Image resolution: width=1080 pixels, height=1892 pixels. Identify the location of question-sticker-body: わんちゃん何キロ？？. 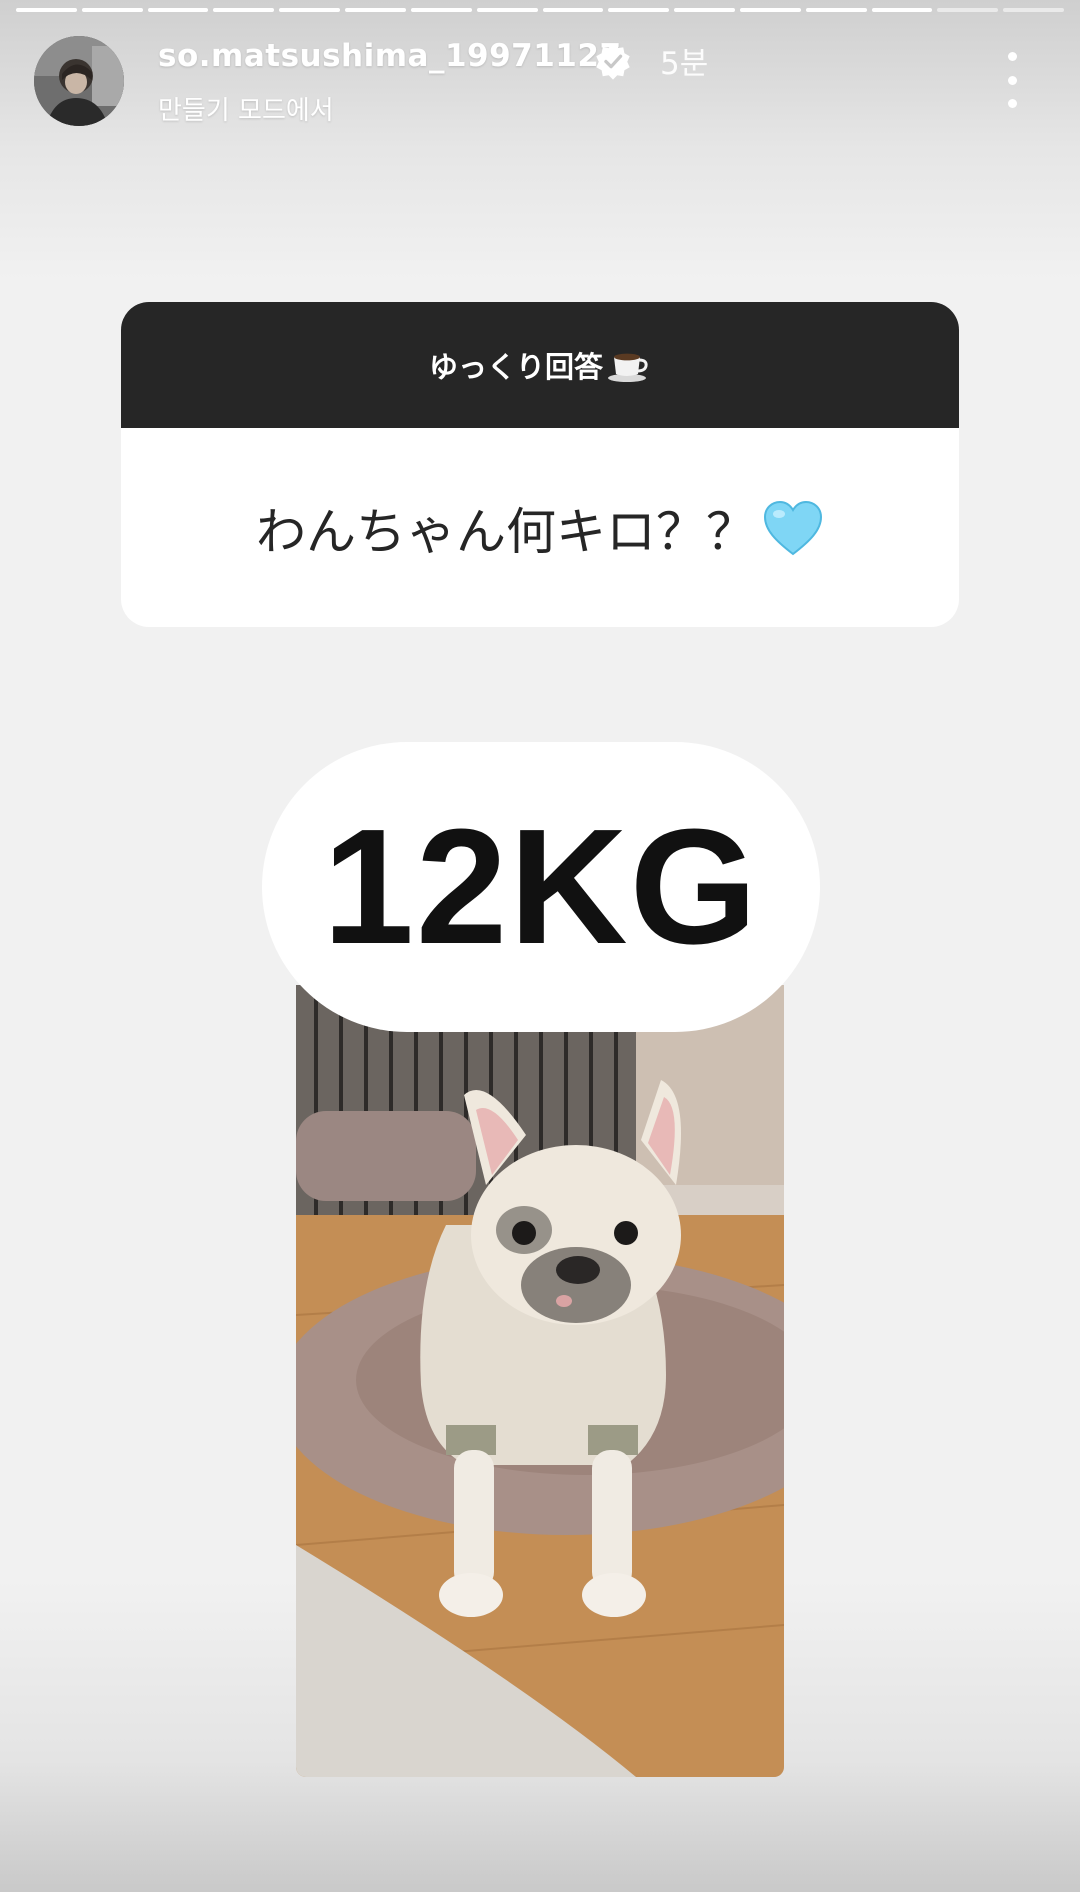
(540, 527).